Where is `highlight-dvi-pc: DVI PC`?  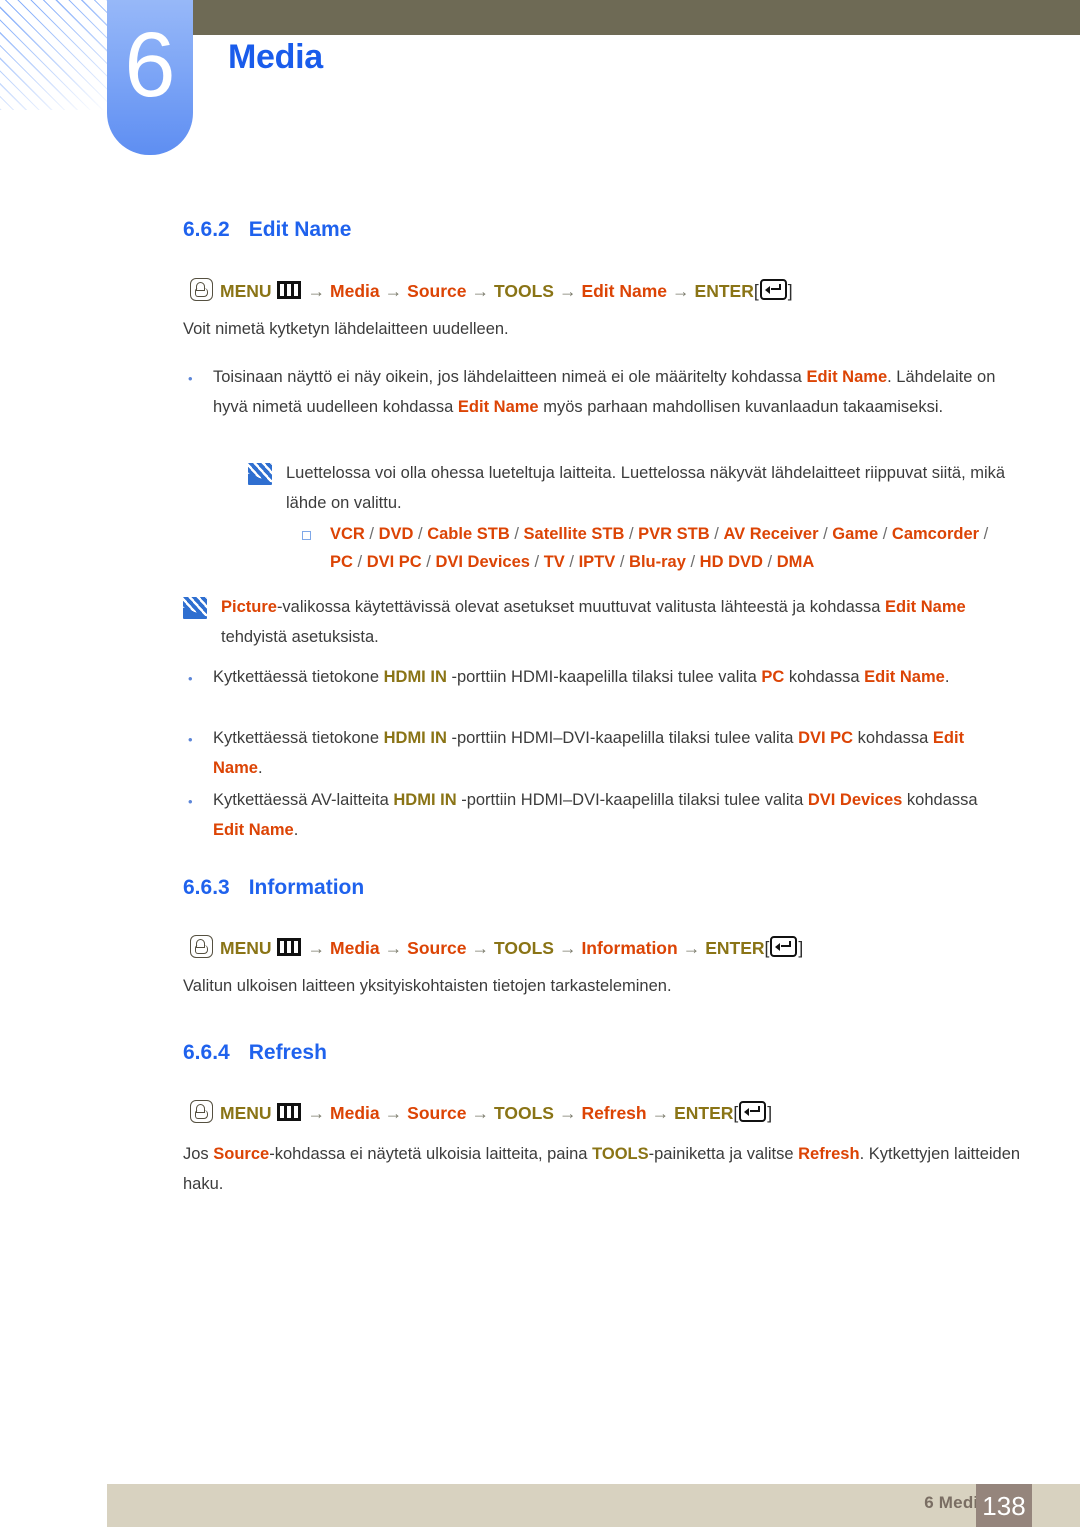
highlight-dvi-pc: DVI PC is located at coordinates (826, 738).